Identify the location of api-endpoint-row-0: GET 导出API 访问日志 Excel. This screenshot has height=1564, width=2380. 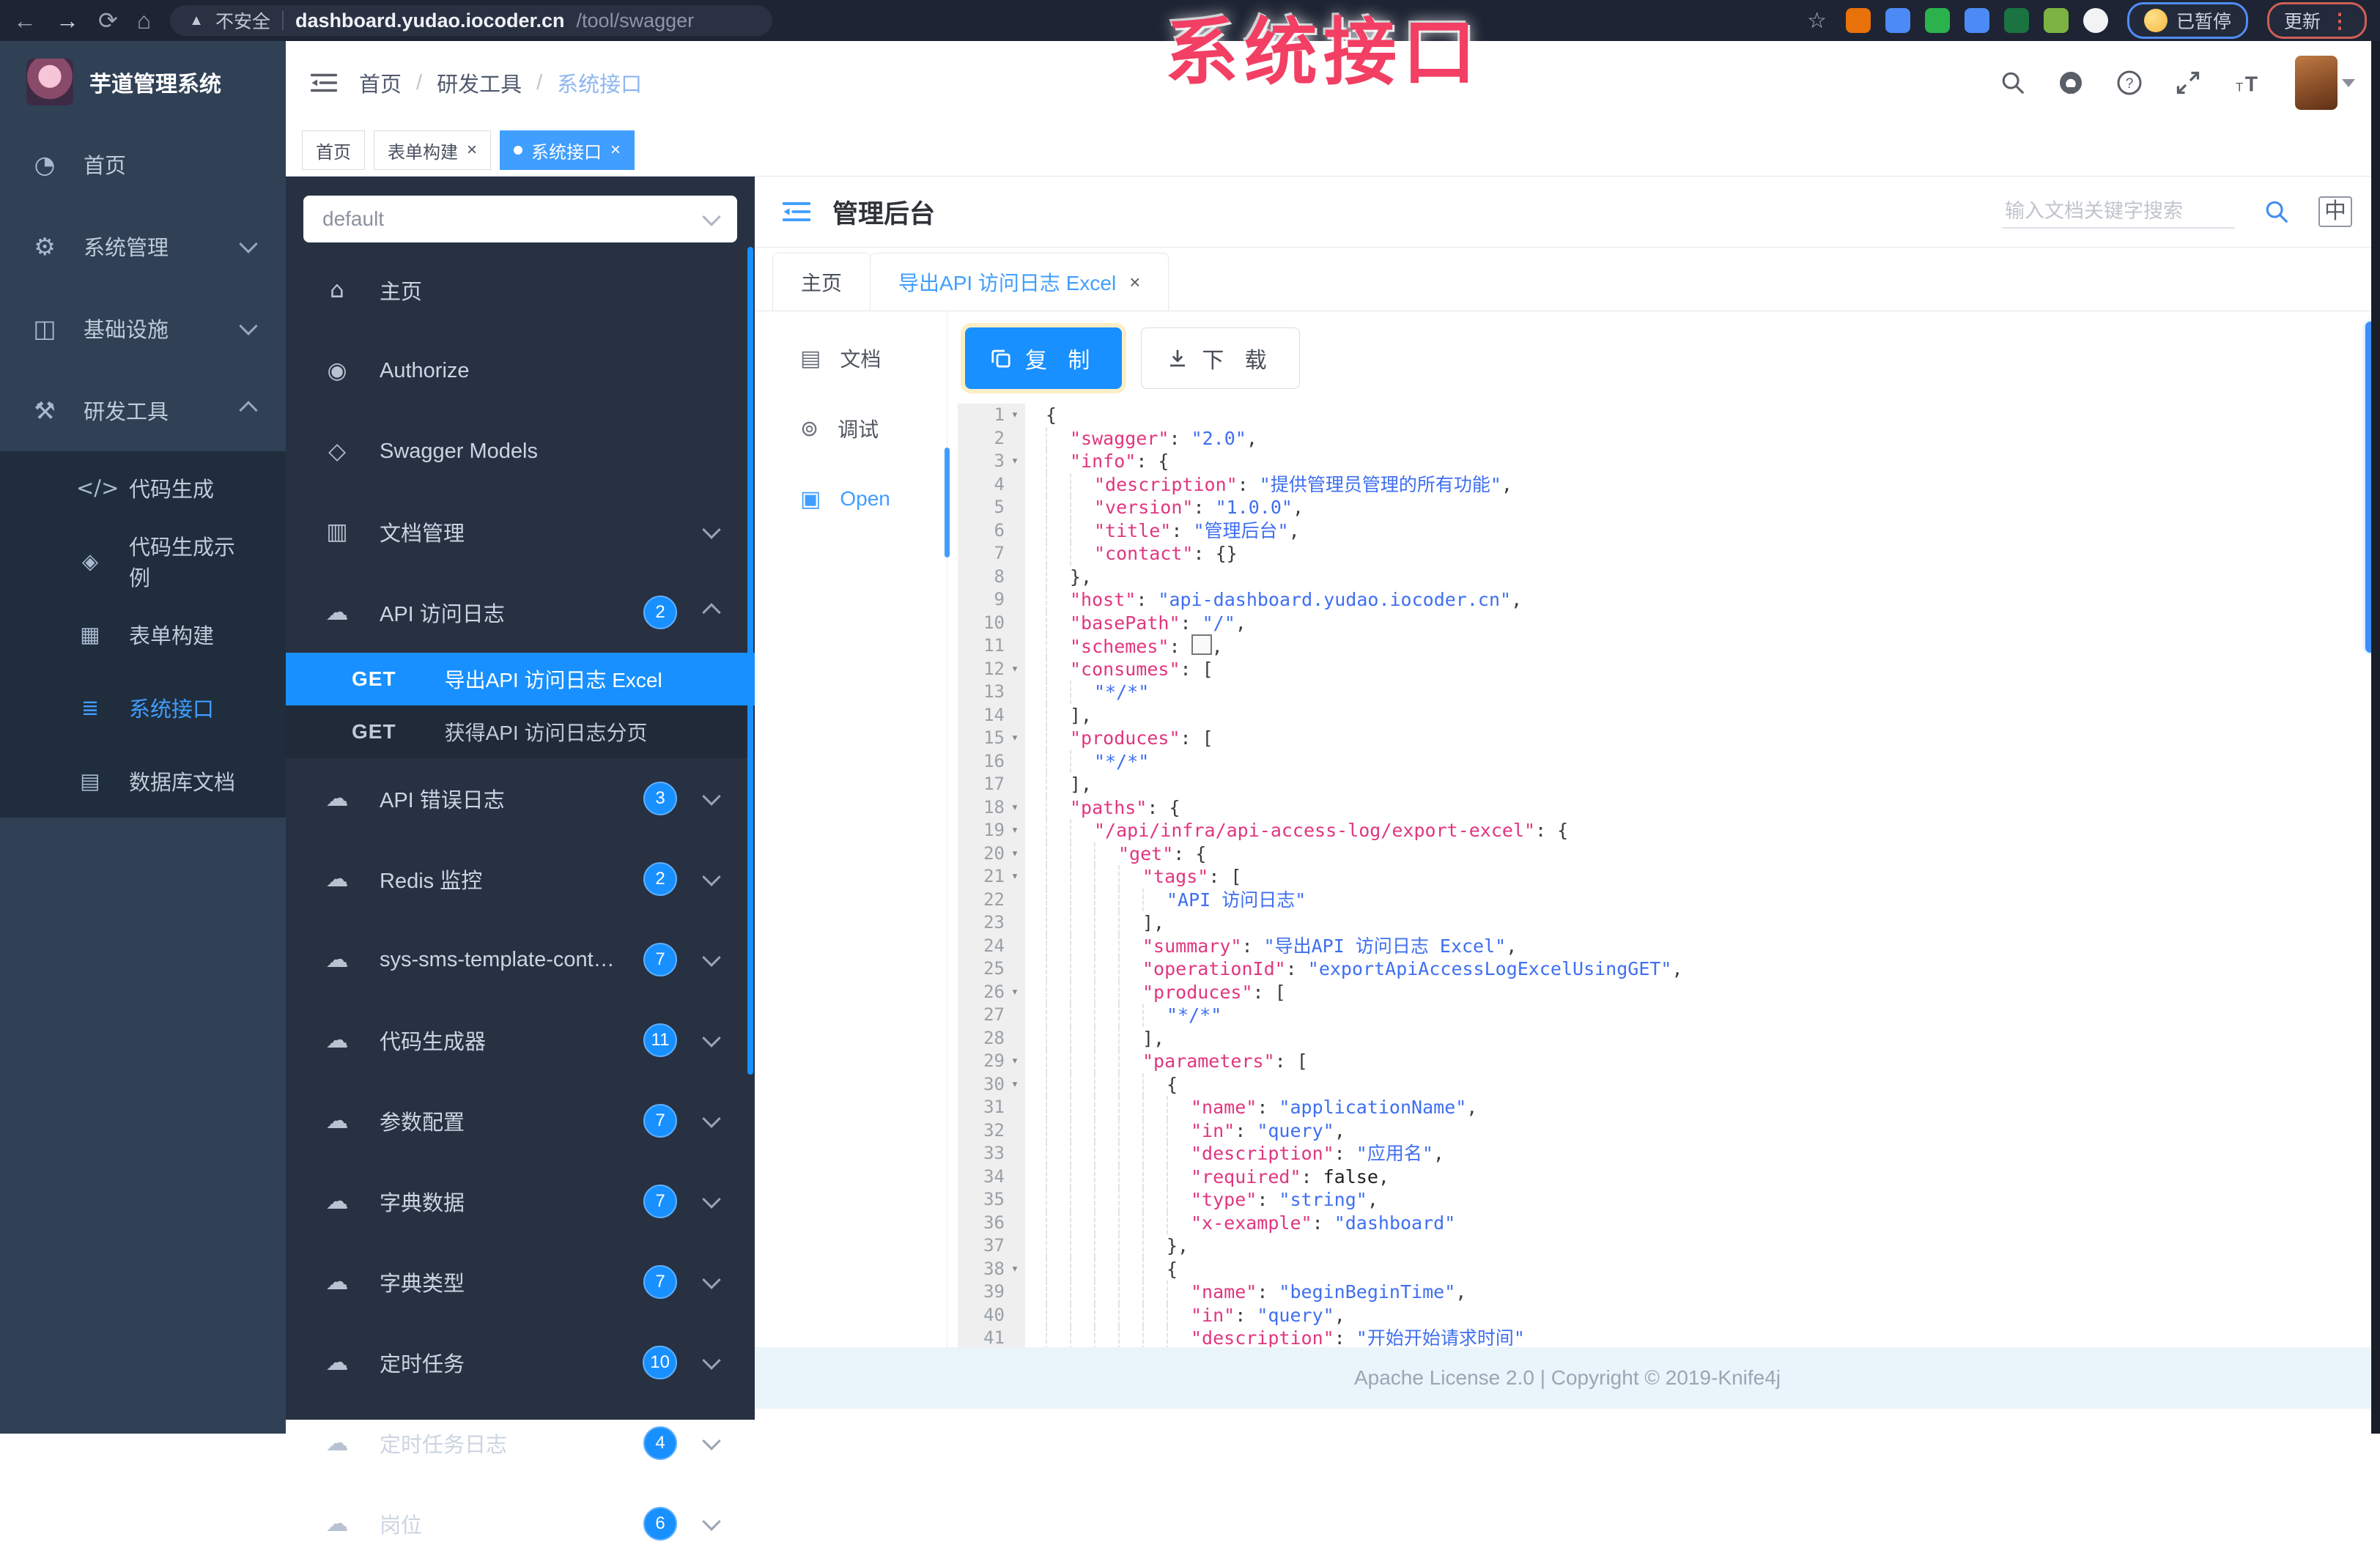
(520, 679).